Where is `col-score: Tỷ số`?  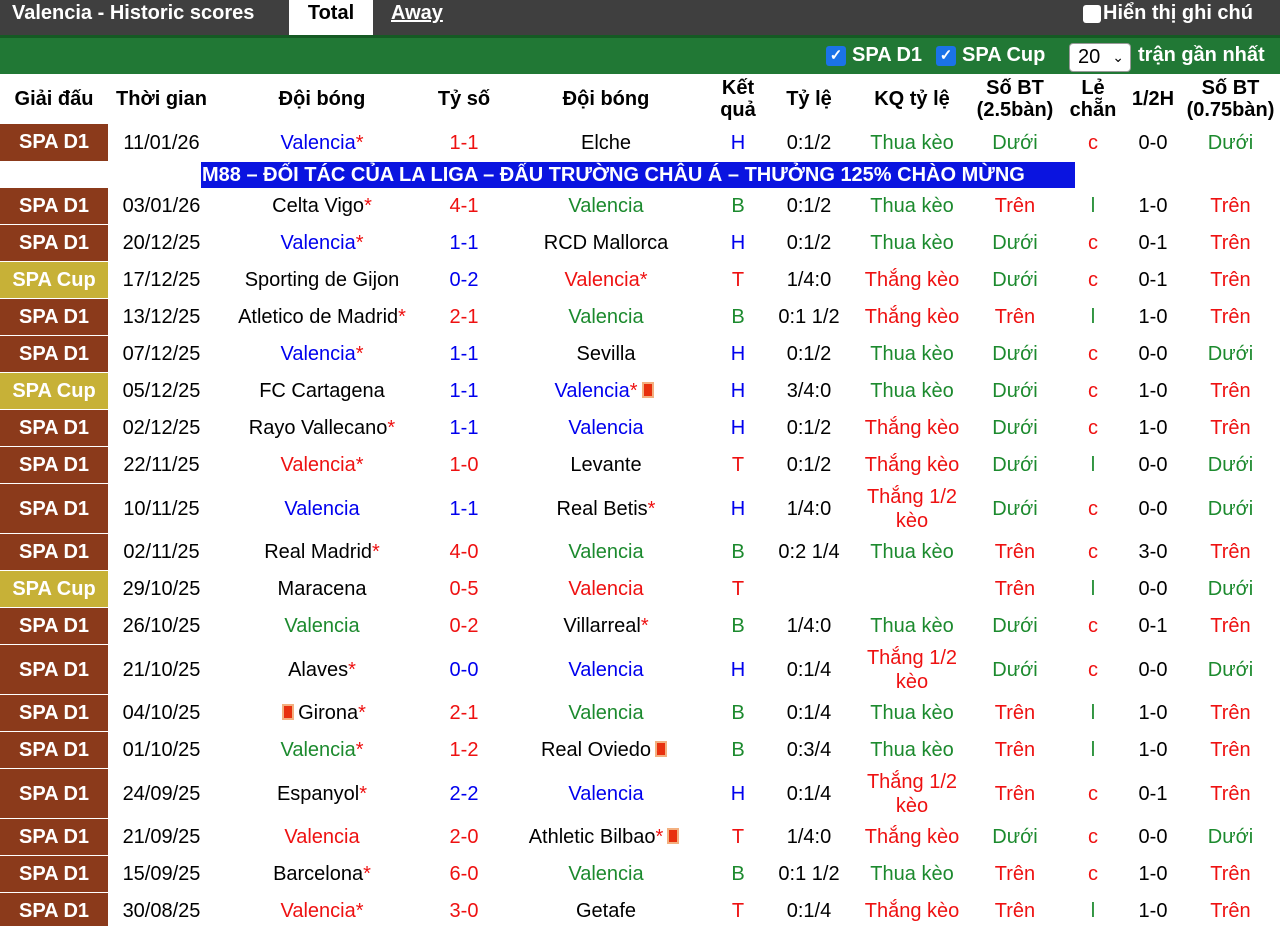
col-score: Tỷ số is located at coordinates (464, 99).